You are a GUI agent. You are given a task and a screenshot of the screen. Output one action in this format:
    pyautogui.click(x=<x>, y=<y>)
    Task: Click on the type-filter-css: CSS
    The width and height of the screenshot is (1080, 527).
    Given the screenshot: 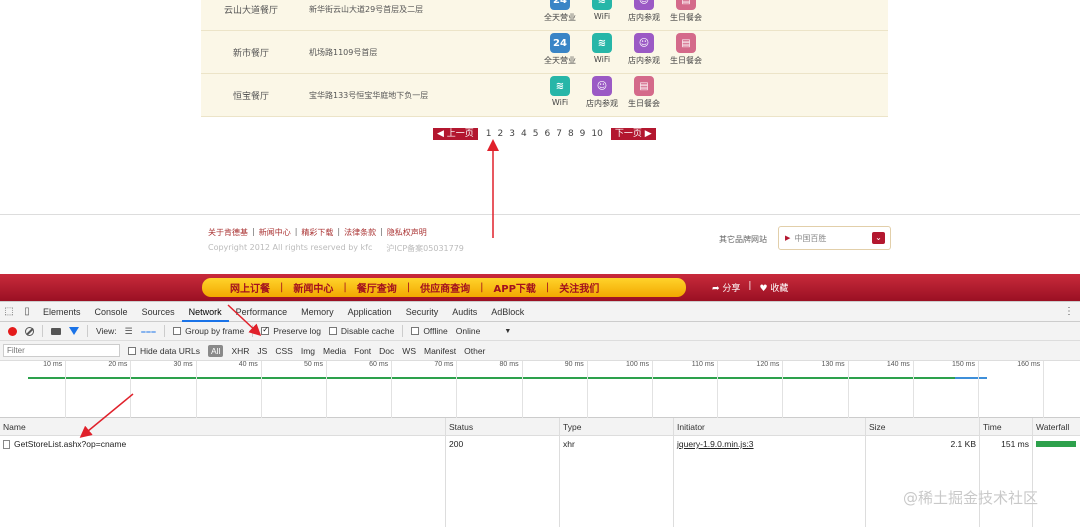 What is the action you would take?
    pyautogui.click(x=283, y=351)
    